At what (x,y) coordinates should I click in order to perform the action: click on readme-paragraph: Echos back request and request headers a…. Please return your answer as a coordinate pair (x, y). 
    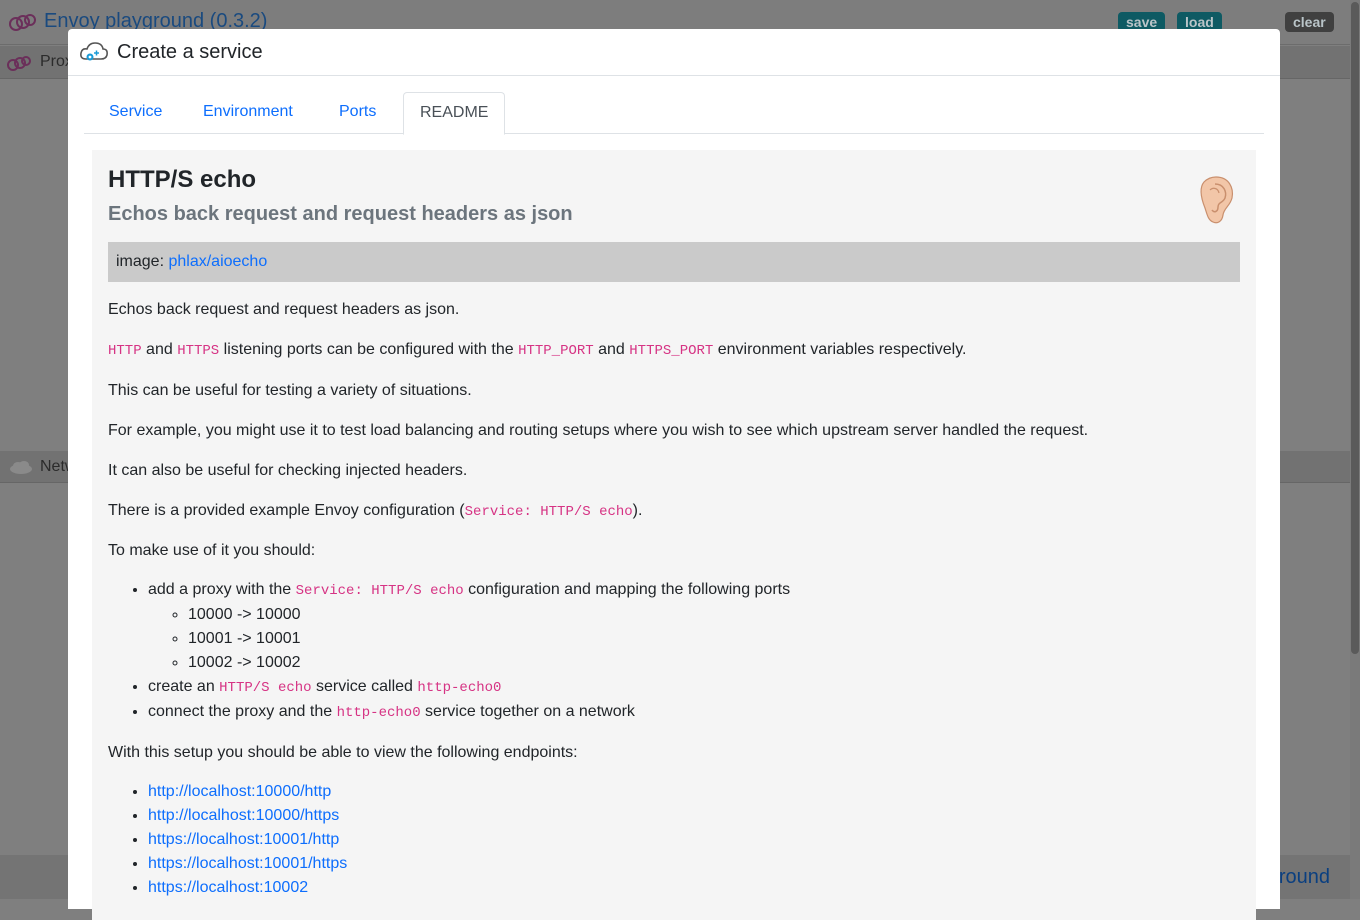
    Looking at the image, I should click on (284, 309).